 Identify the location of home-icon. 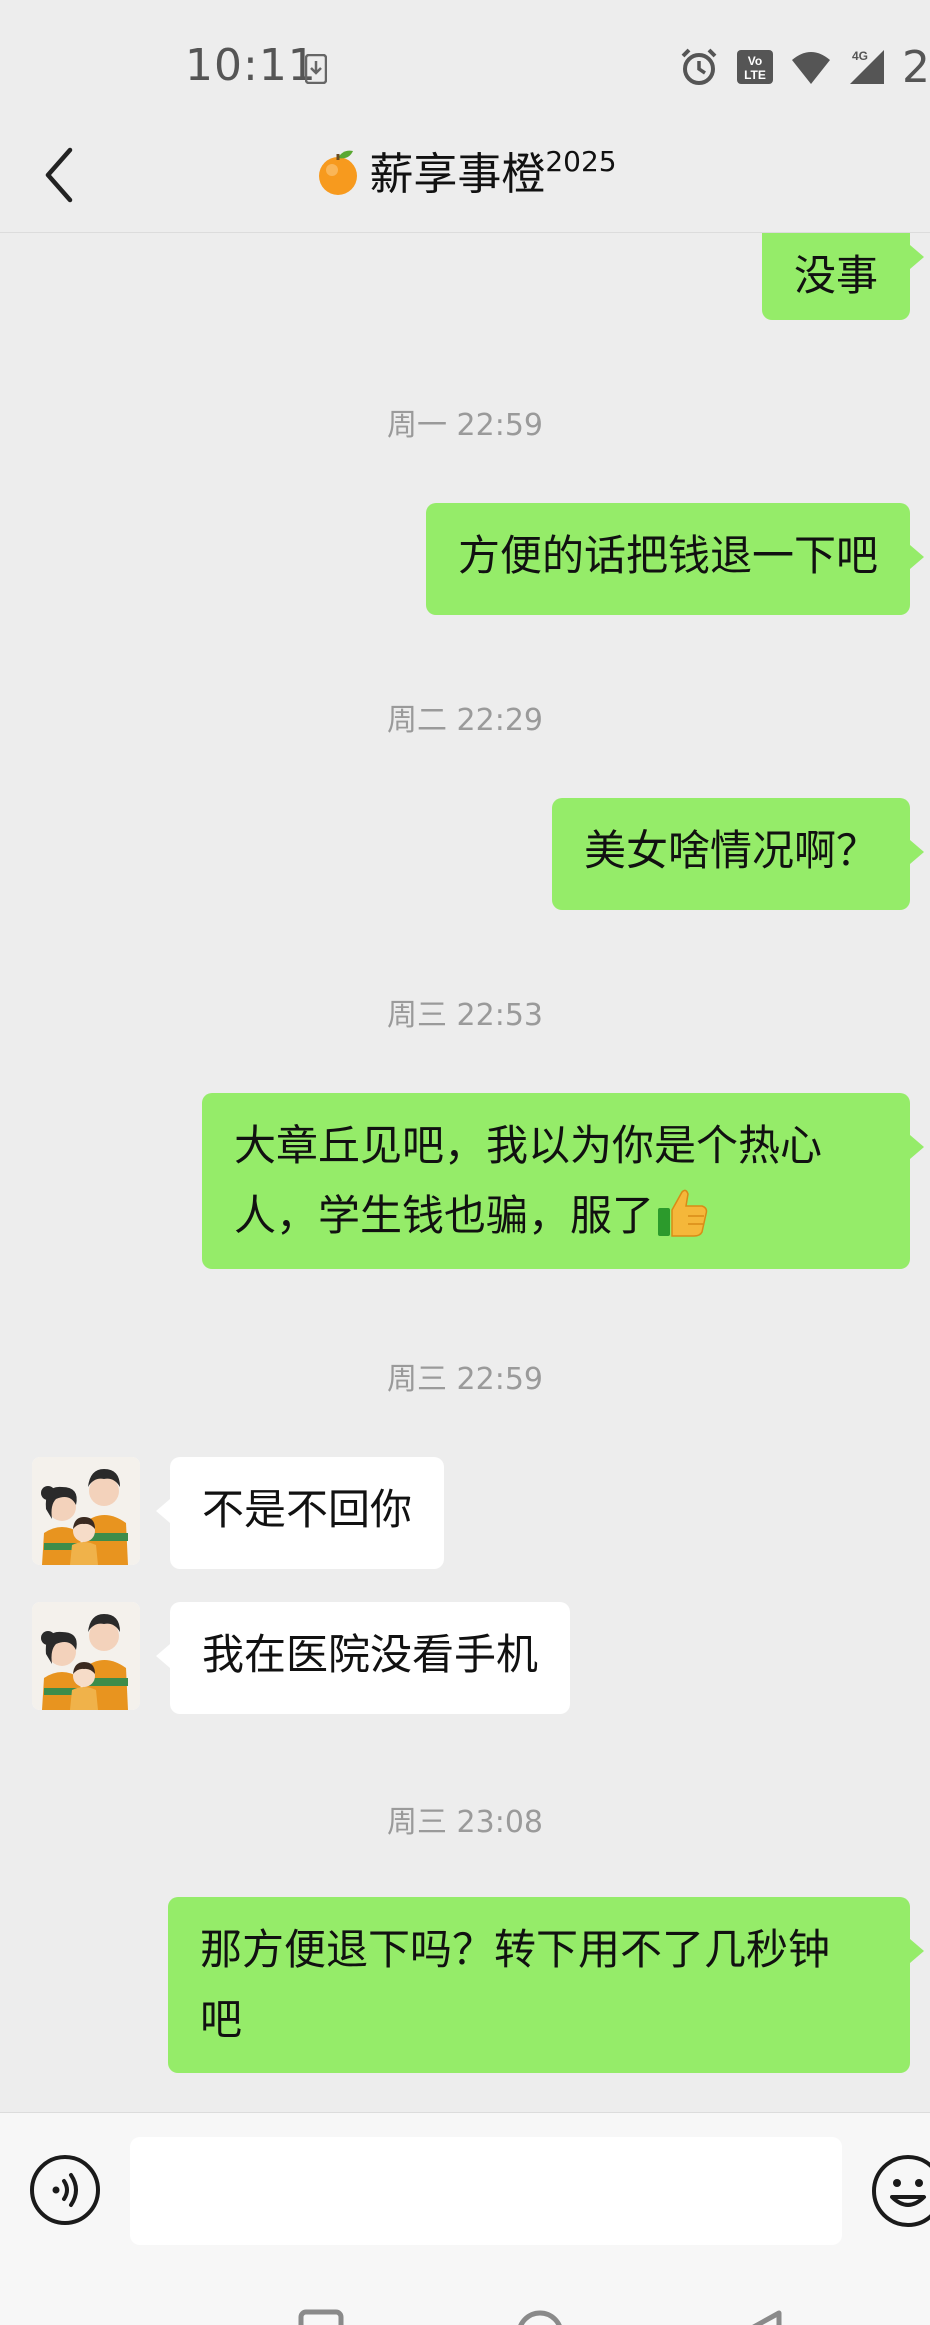
(540, 2317).